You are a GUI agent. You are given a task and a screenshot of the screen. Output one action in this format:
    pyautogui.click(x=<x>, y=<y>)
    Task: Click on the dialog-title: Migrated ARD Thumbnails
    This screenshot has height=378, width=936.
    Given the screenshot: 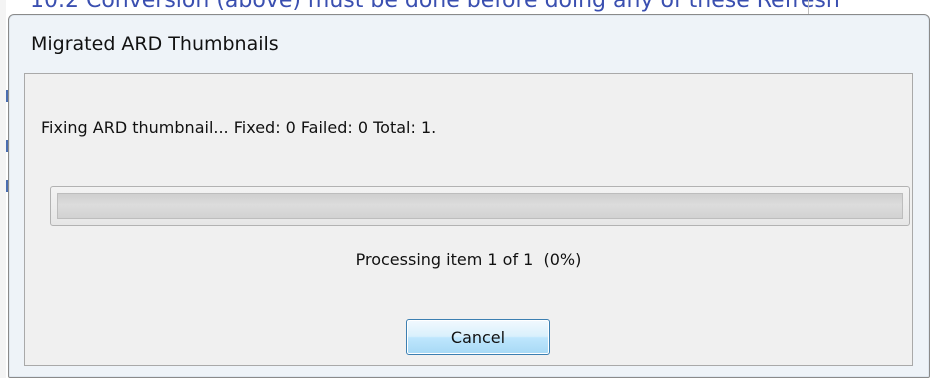 What is the action you would take?
    pyautogui.click(x=155, y=44)
    